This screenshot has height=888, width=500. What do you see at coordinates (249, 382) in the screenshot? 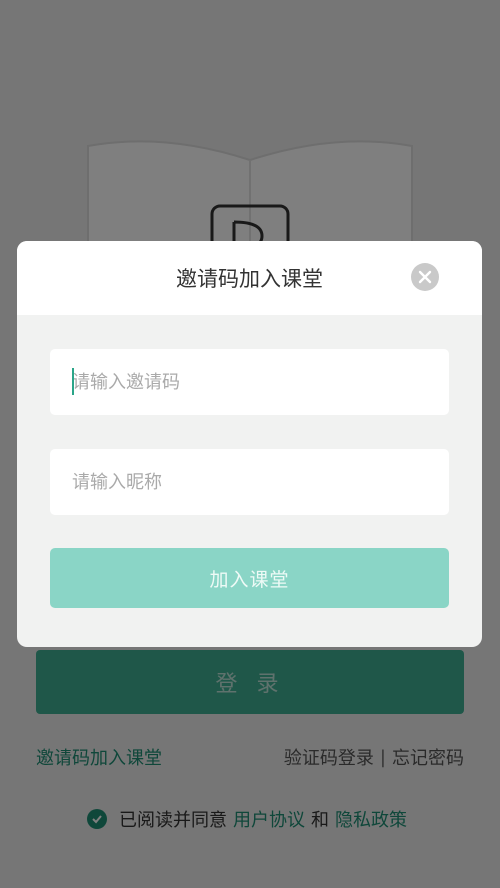
I see `invite-code-input` at bounding box center [249, 382].